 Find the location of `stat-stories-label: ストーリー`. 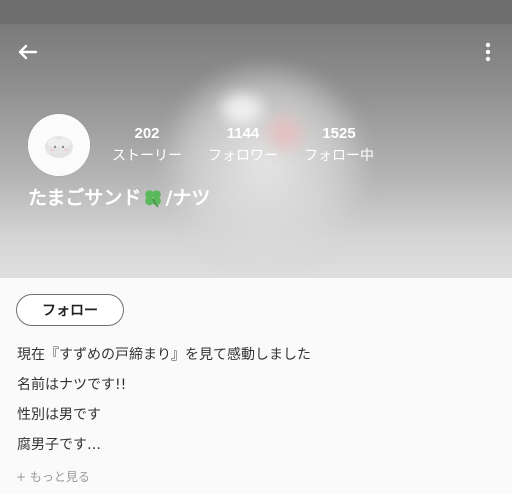

stat-stories-label: ストーリー is located at coordinates (147, 156).